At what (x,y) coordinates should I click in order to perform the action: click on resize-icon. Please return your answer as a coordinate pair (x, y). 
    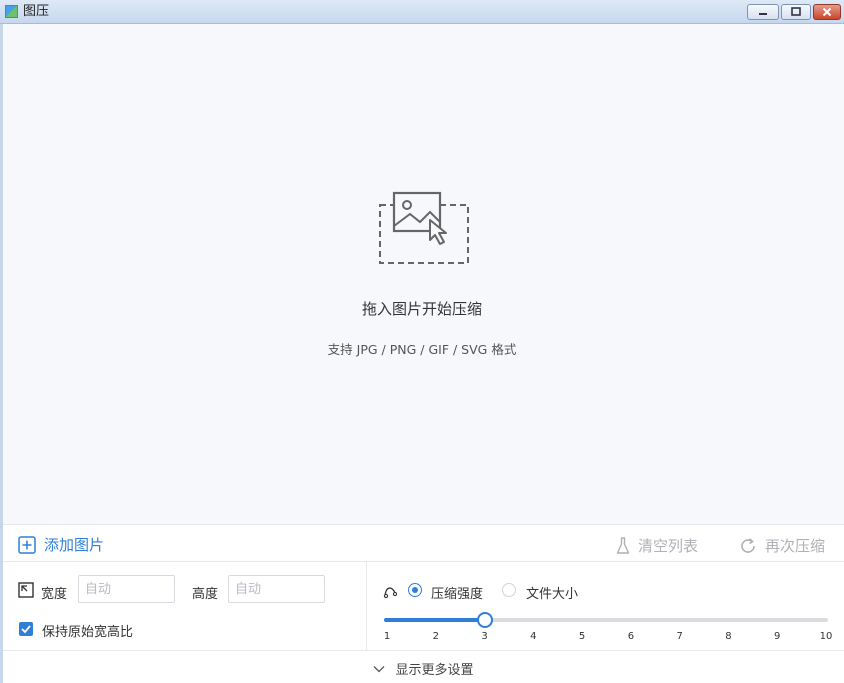
    Looking at the image, I should click on (26, 590).